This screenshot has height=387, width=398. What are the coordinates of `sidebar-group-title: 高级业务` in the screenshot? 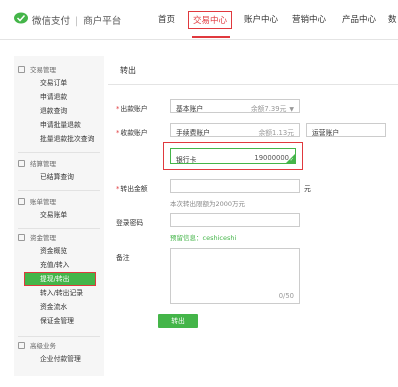 It's located at (59, 346).